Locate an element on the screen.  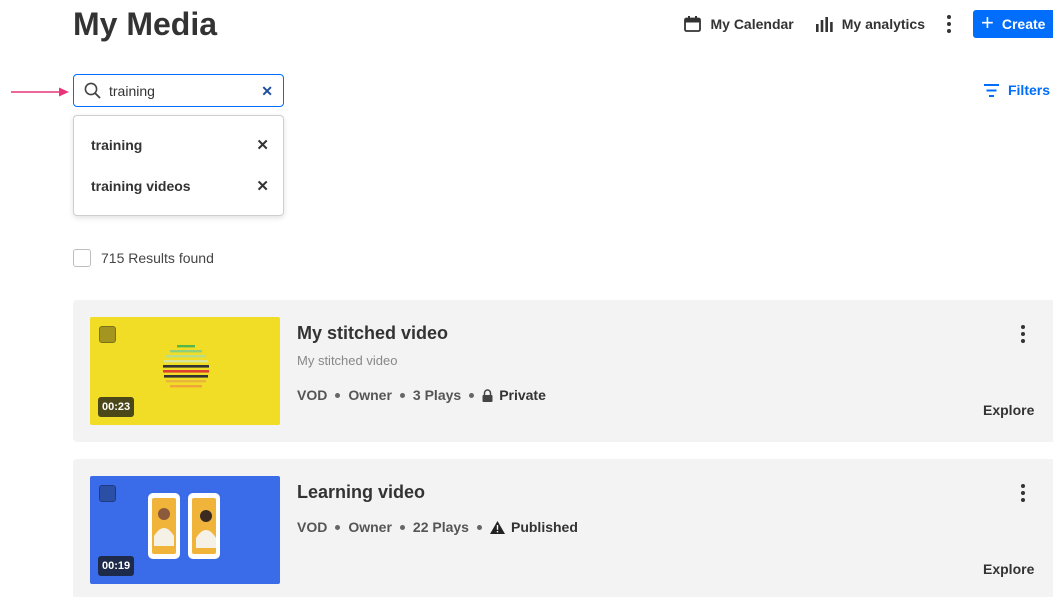
filters-button: Filters is located at coordinates (1016, 90).